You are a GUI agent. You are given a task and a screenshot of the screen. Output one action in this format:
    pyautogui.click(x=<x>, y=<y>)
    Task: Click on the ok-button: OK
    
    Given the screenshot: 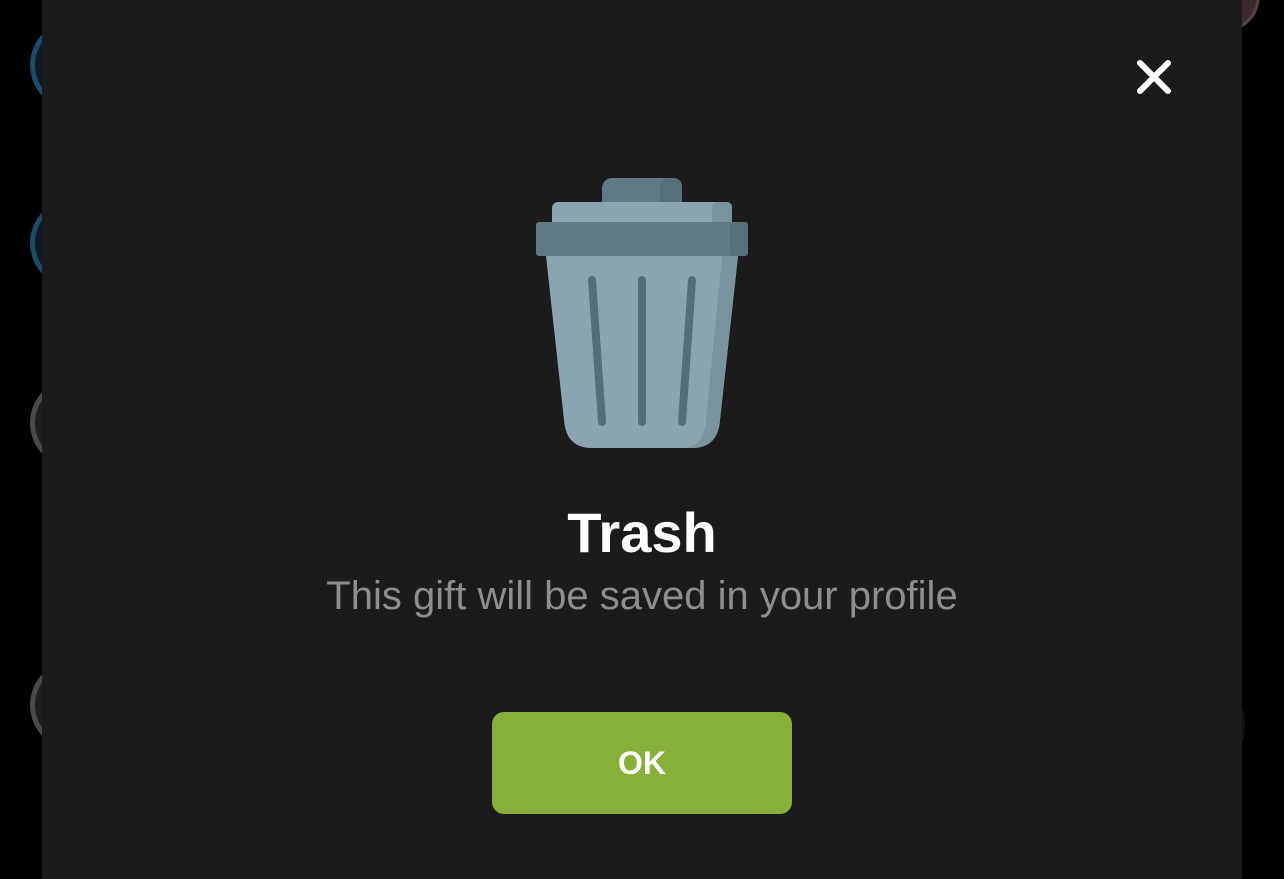 What is the action you would take?
    pyautogui.click(x=642, y=763)
    